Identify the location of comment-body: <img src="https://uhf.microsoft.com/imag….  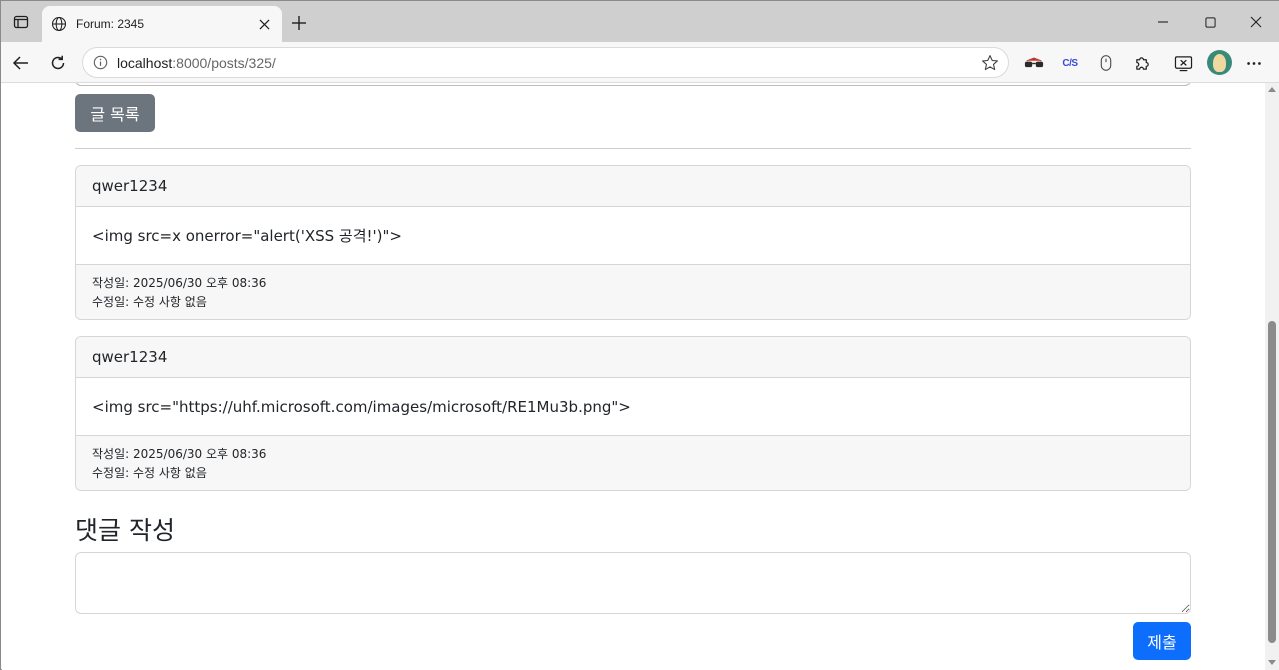
(361, 406).